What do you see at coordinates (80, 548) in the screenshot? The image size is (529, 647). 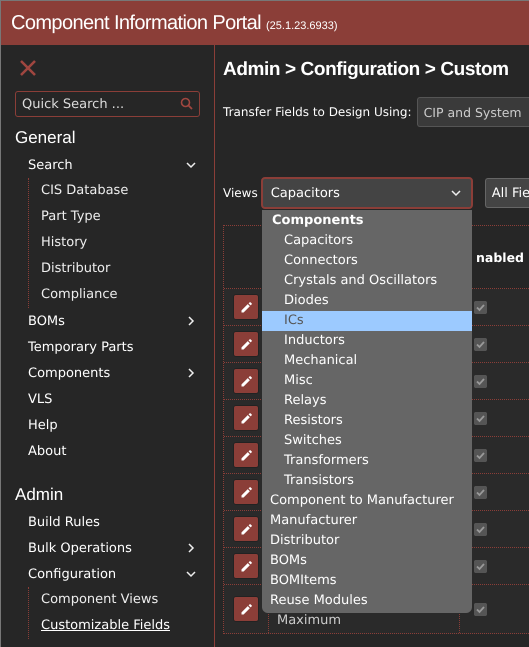 I see `sidebar-item: Bulk Operations` at bounding box center [80, 548].